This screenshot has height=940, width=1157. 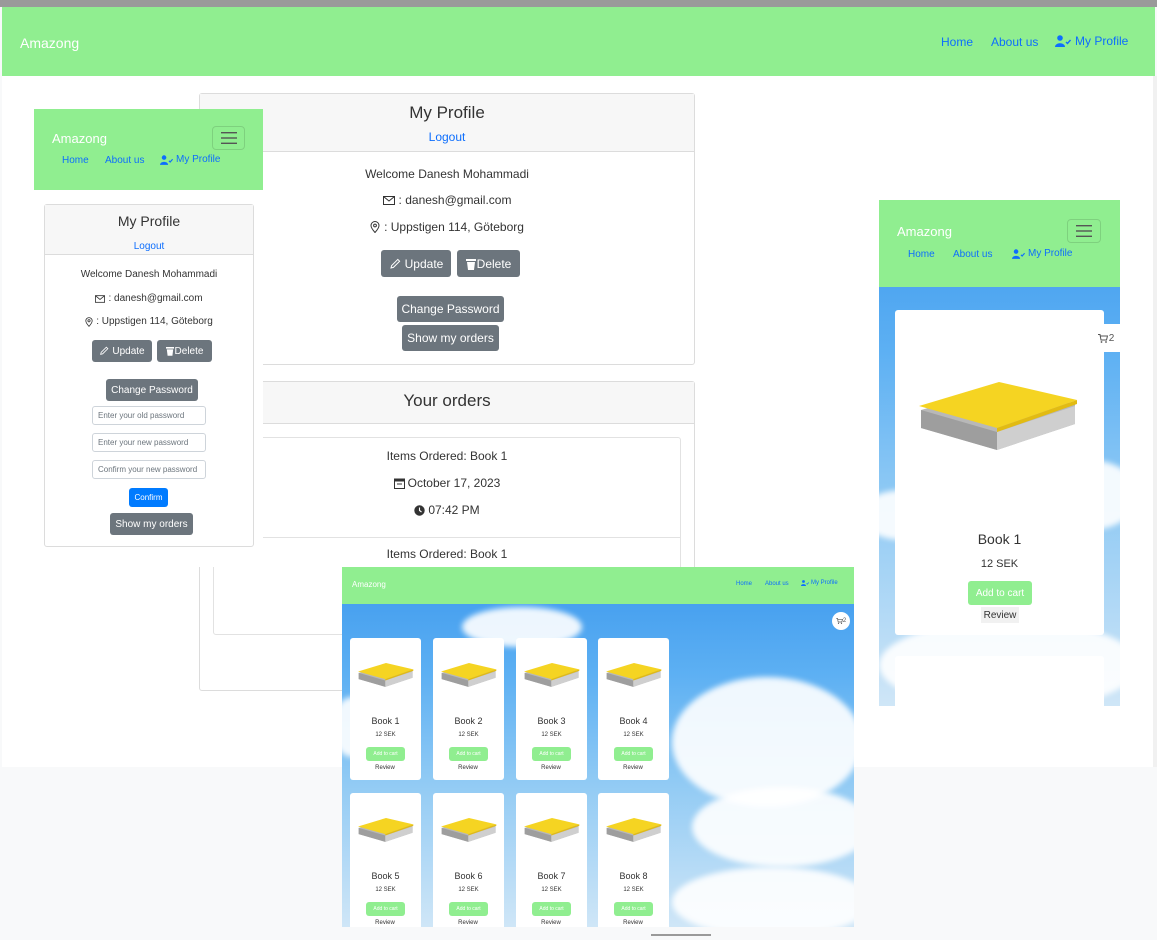 I want to click on mobile-right-nav-about: About us, so click(x=972, y=254).